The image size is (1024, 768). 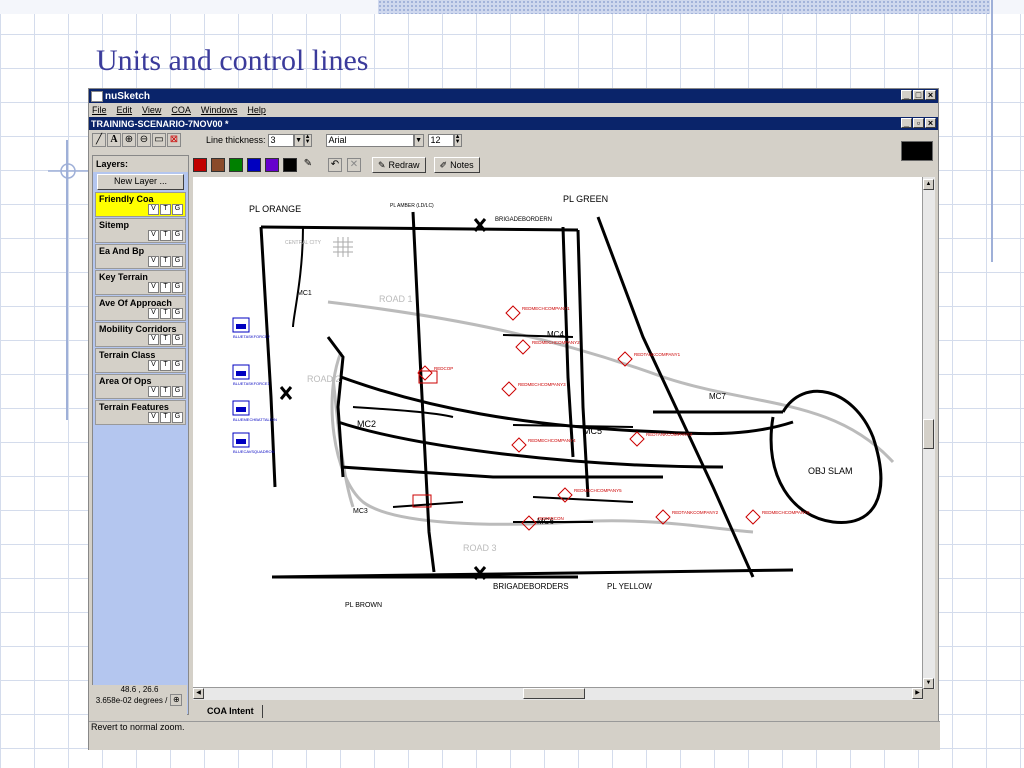 I want to click on custom-color-pen-icon: ✎, so click(x=308, y=165).